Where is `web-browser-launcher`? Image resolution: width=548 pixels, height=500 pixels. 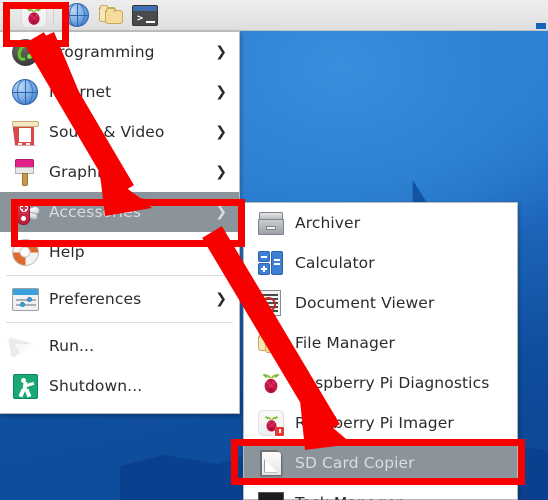 web-browser-launcher is located at coordinates (77, 15).